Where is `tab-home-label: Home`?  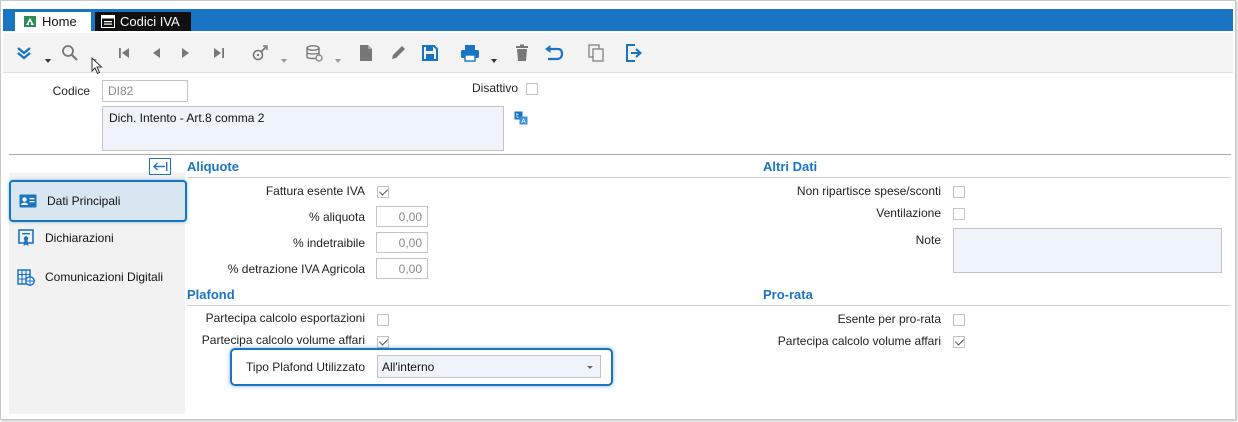
tab-home-label: Home is located at coordinates (59, 21).